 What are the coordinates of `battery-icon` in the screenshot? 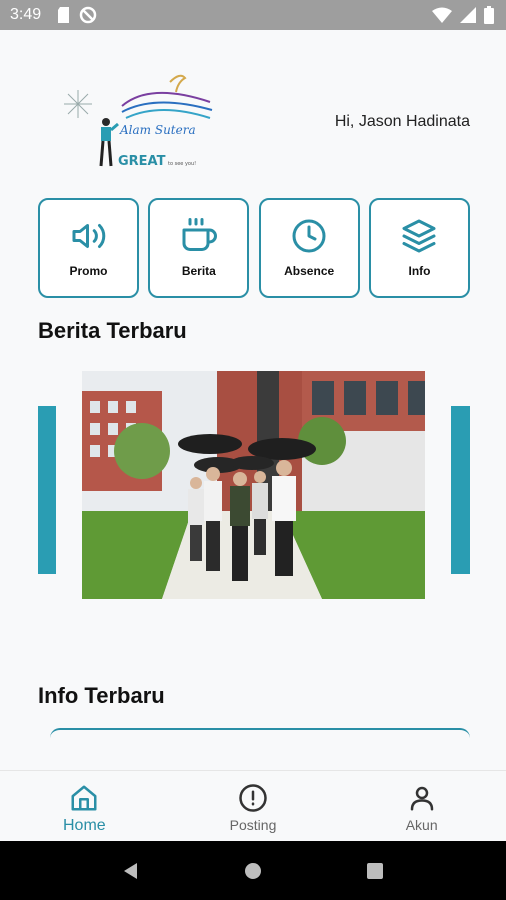 It's located at (489, 15).